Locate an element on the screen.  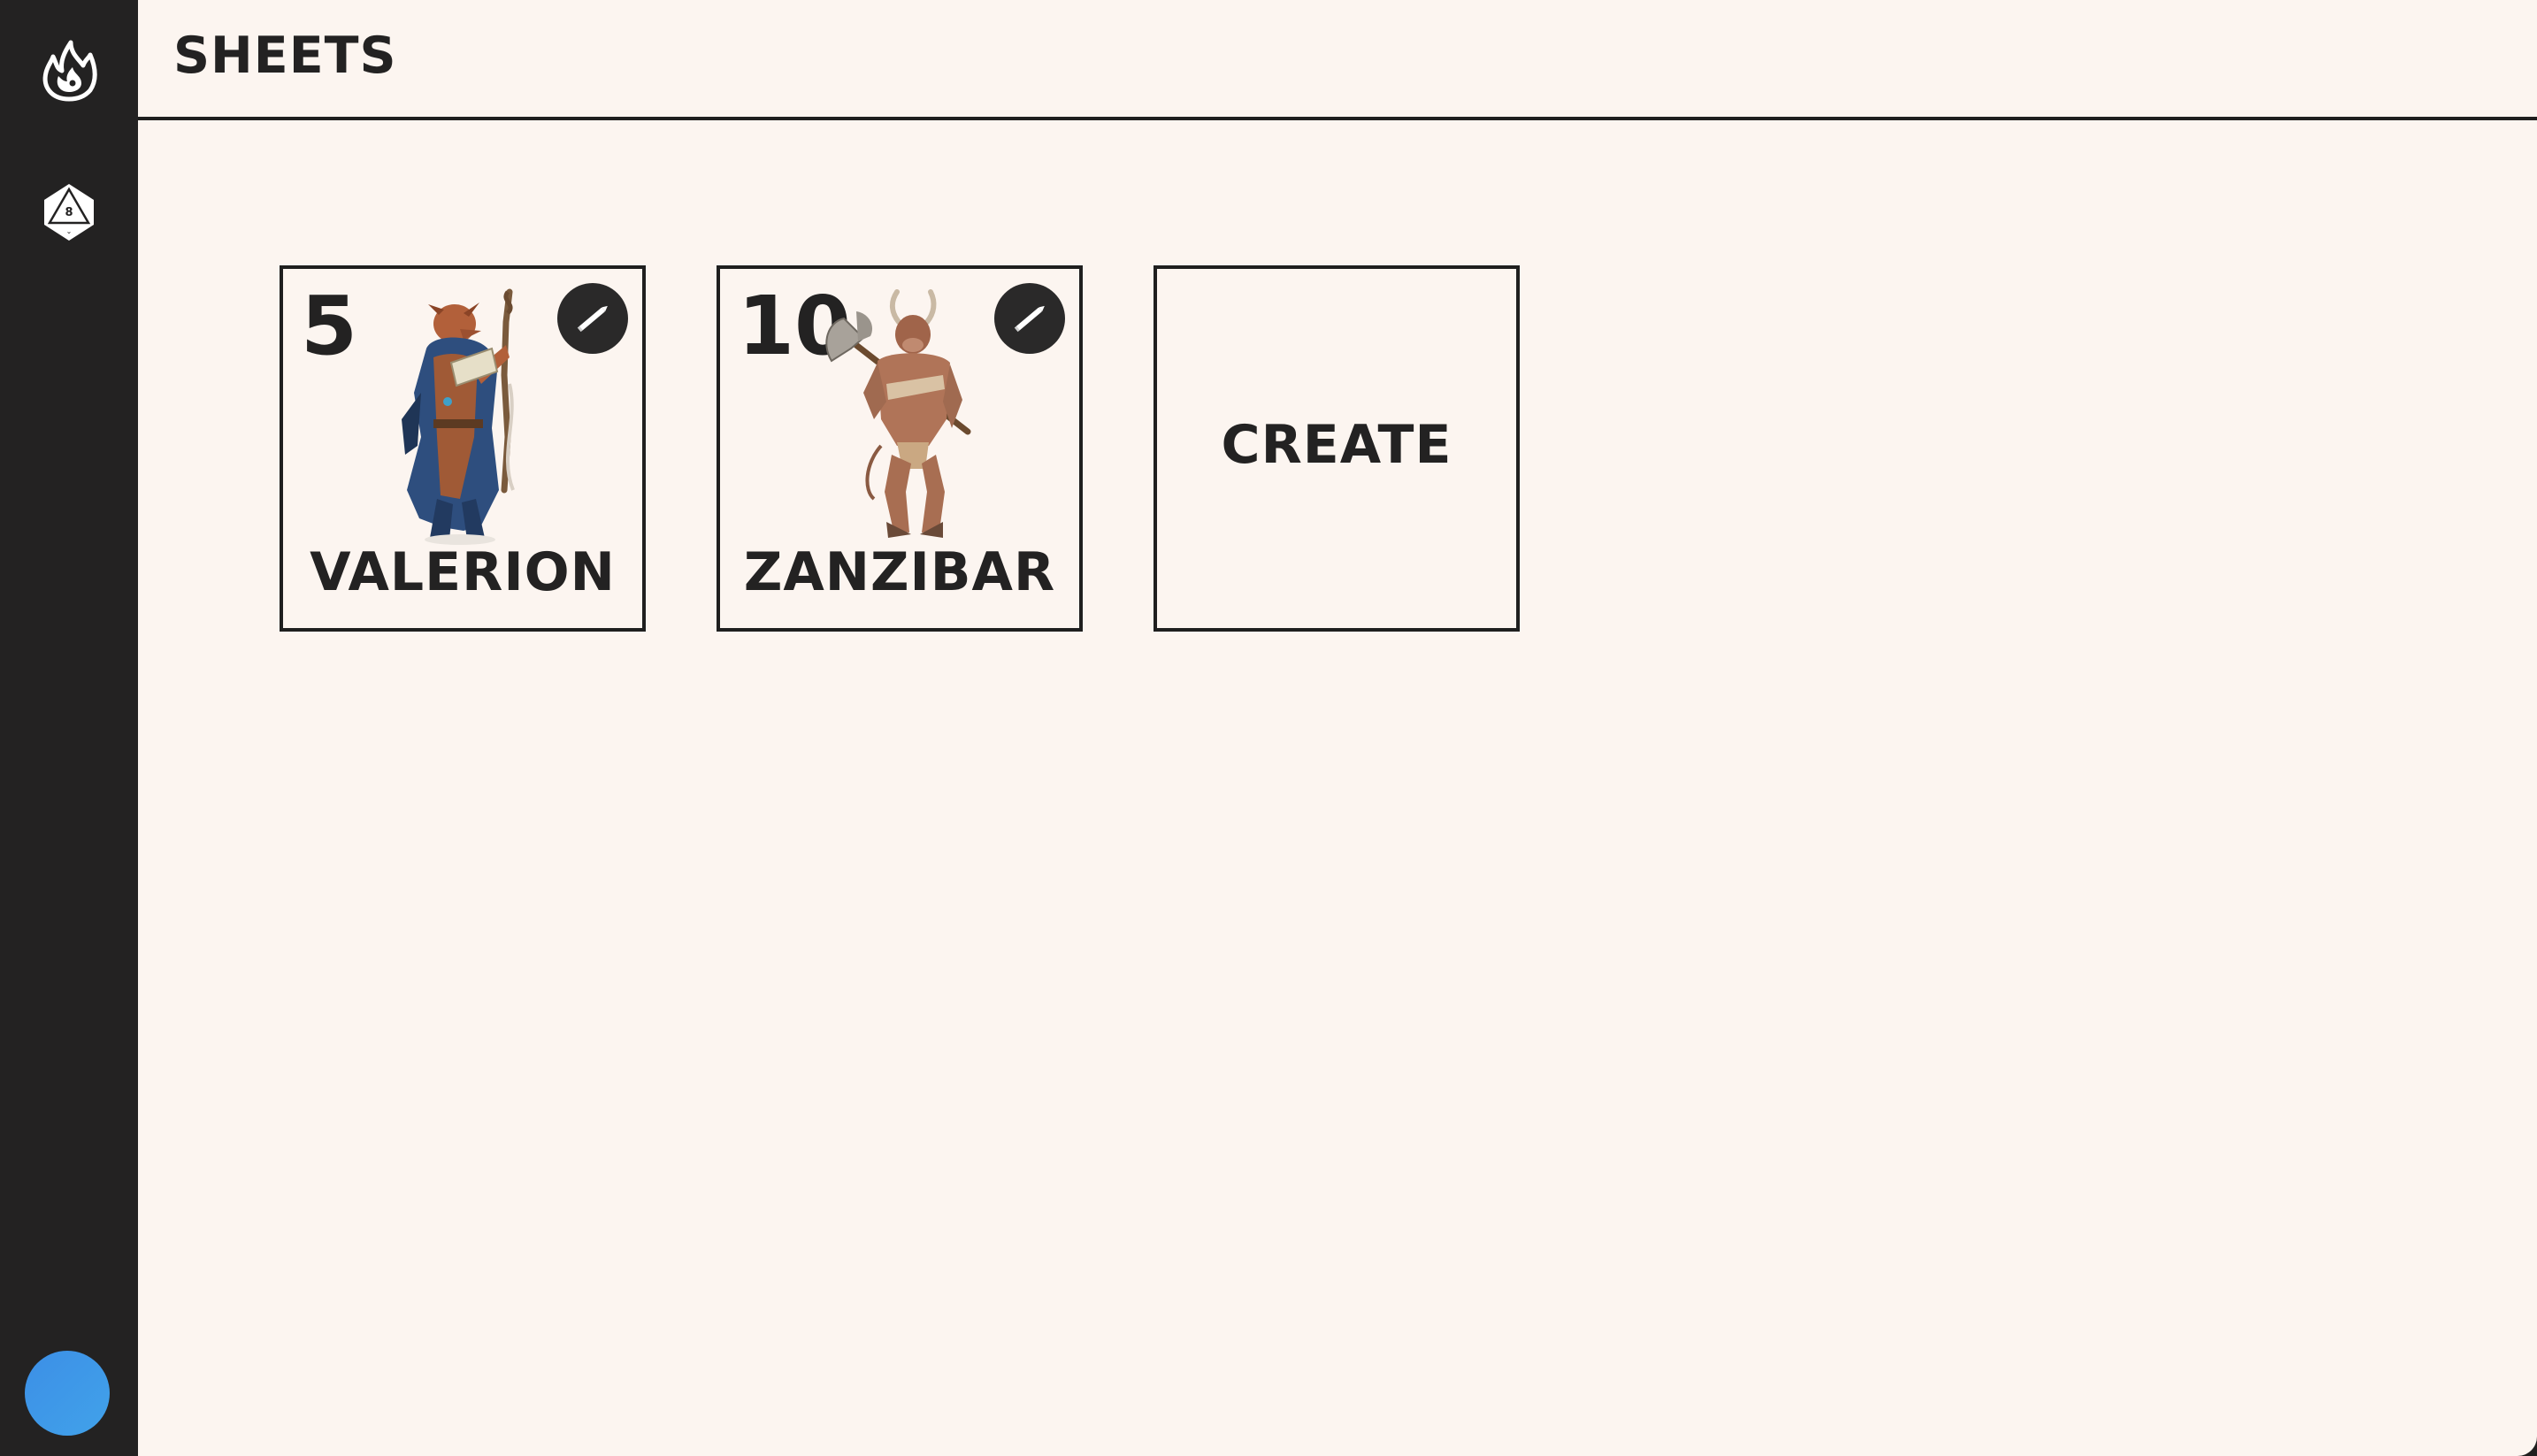
sidebar: 8 ⌄ is located at coordinates (69, 728).